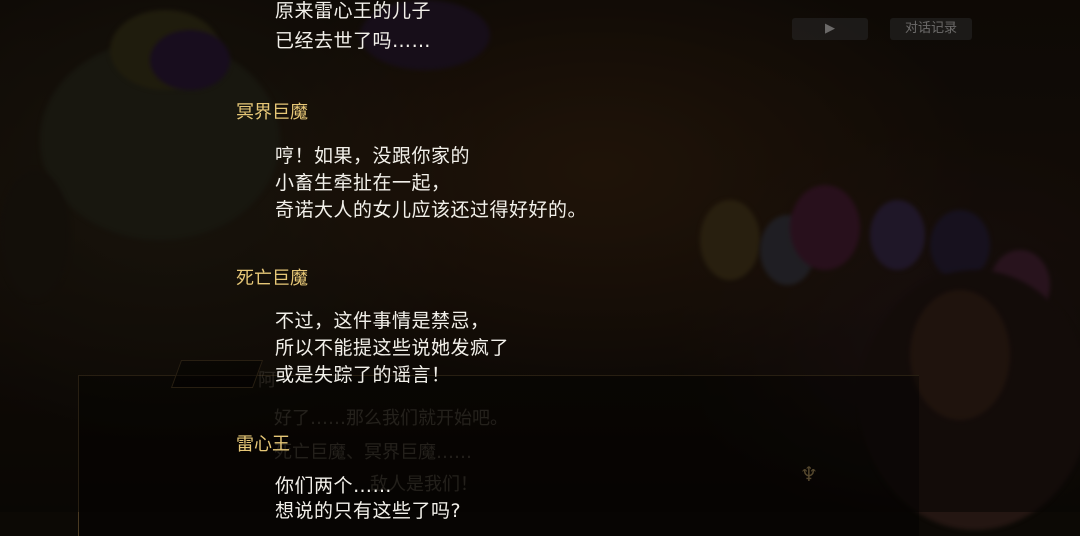  Describe the element at coordinates (392, 348) in the screenshot. I see `dialogue-line: 所以不能提这些说她发疯了` at that location.